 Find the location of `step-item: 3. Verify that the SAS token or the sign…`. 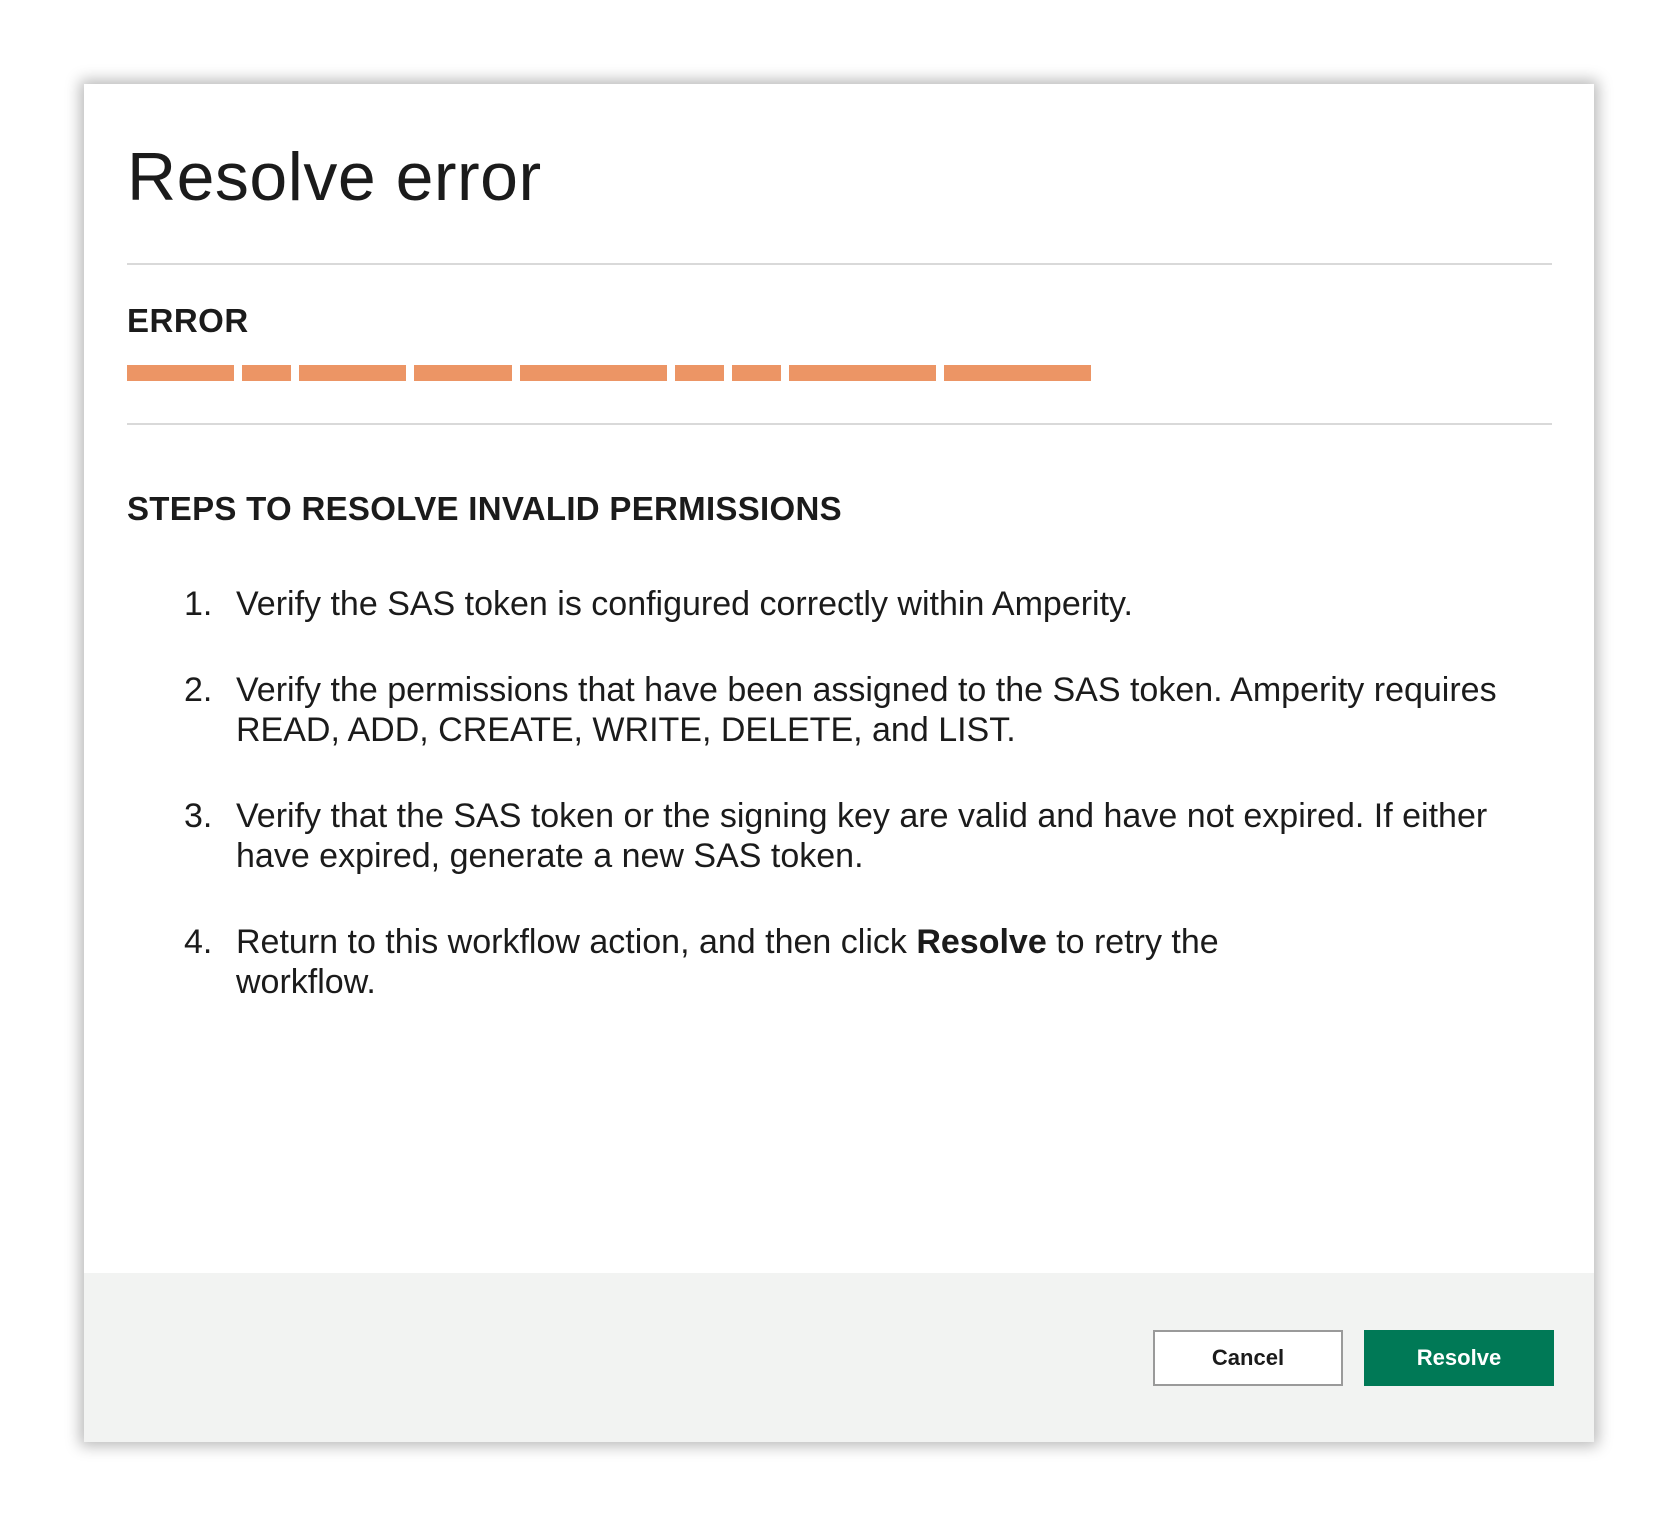

step-item: 3. Verify that the SAS token or the sign… is located at coordinates (854, 836).